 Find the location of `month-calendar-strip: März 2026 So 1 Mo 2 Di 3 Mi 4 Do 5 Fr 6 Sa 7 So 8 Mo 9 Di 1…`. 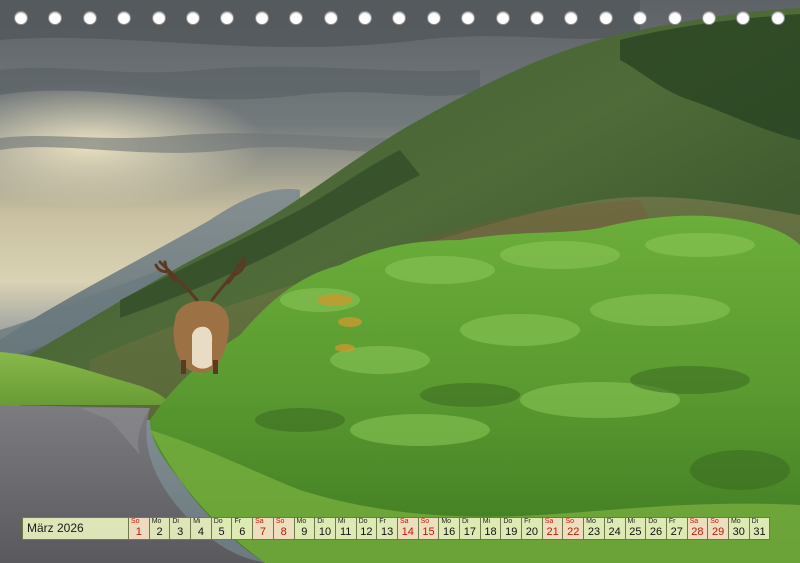

month-calendar-strip: März 2026 So 1 Mo 2 Di 3 Mi 4 Do 5 Fr 6 Sa 7 So 8 Mo 9 Di 1… is located at coordinates (400, 528).